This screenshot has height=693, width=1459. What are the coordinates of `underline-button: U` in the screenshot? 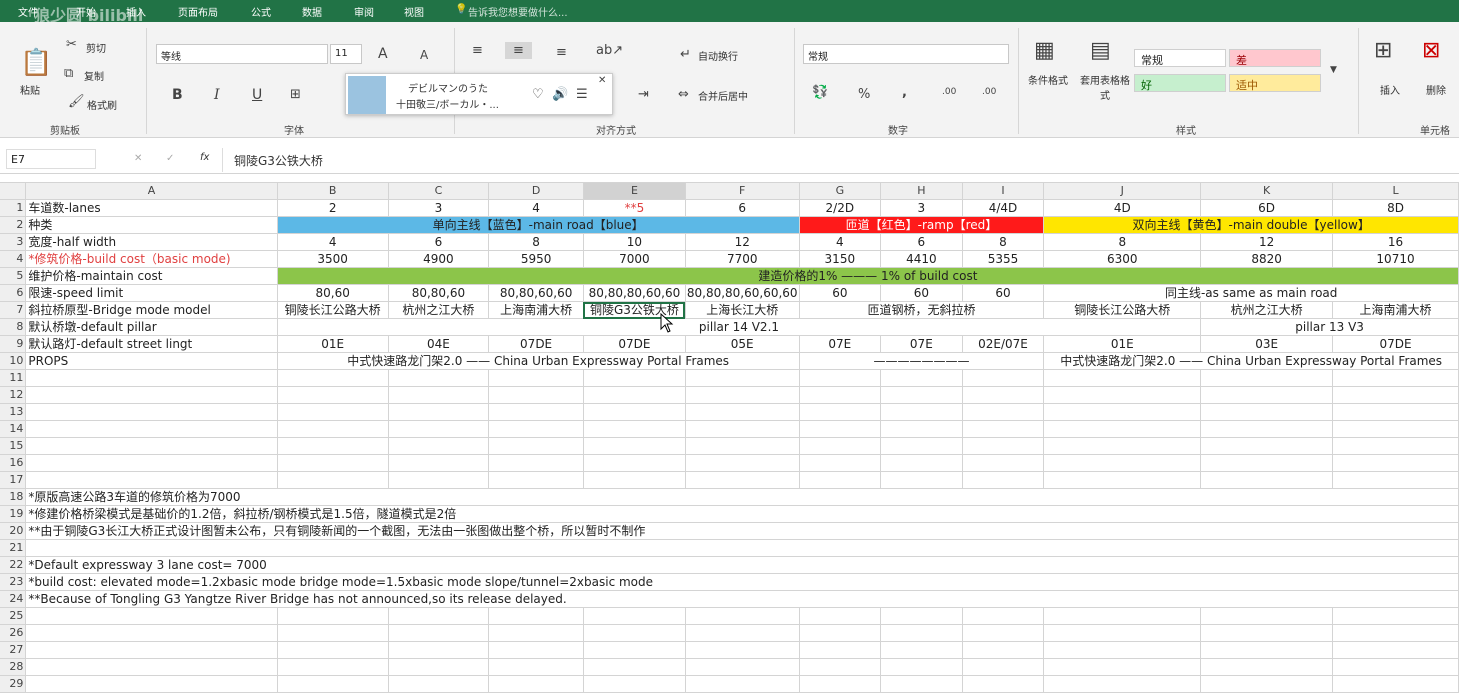 It's located at (257, 95).